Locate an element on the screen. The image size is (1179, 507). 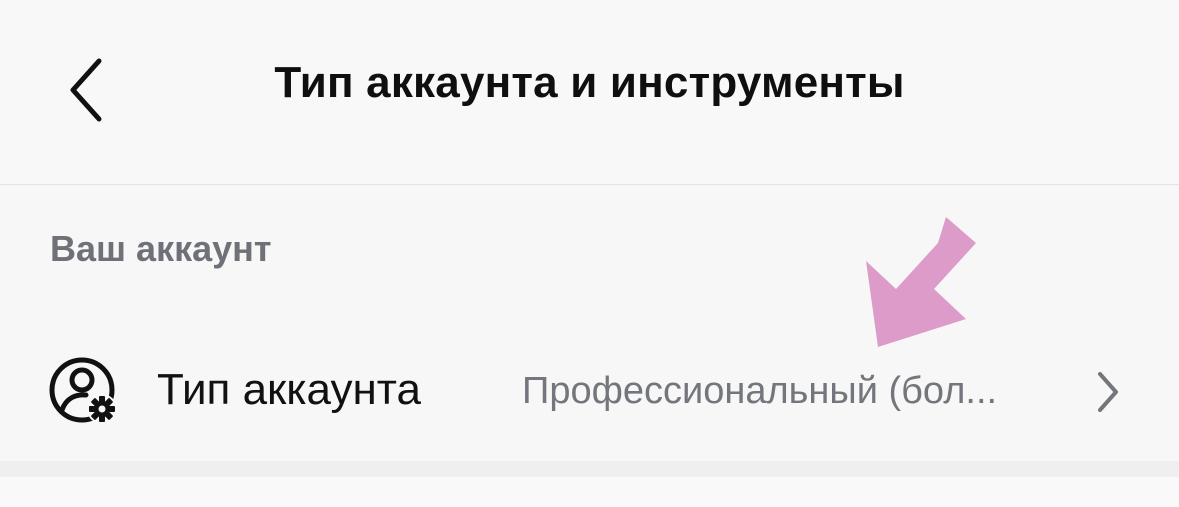
section-heading: Ваш аккаунт is located at coordinates (161, 248).